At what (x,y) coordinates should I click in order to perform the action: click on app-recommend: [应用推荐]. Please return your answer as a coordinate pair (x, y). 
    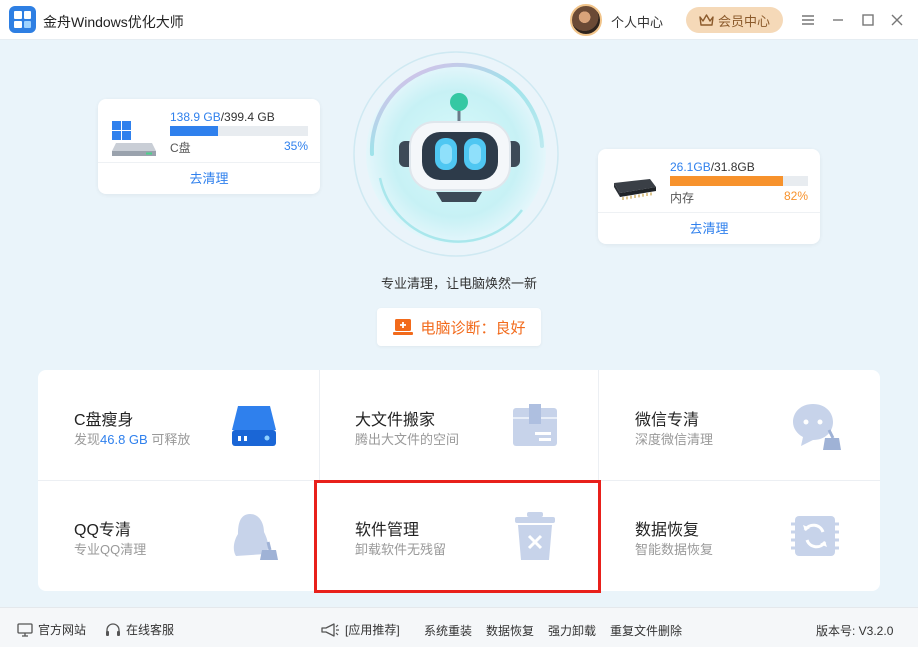
    Looking at the image, I should click on (360, 629).